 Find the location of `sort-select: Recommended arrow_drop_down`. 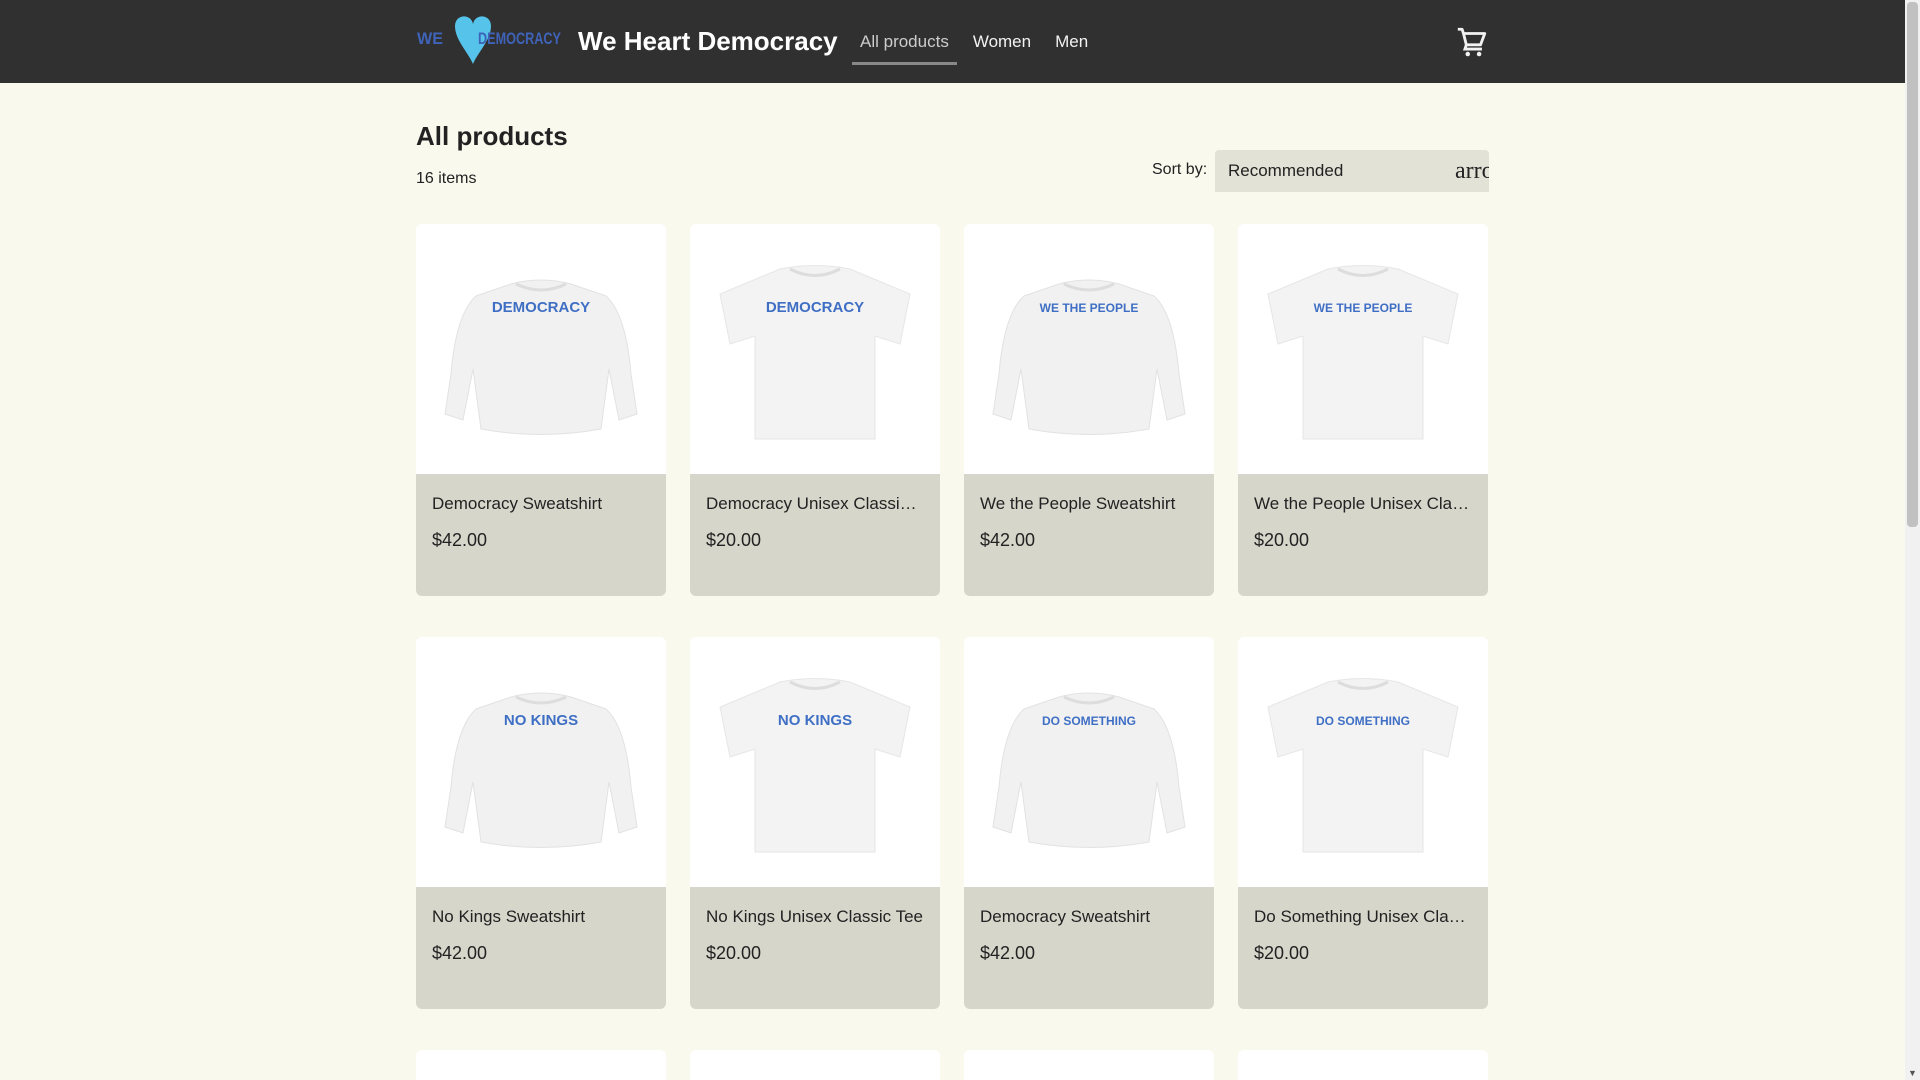

sort-select: Recommended arrow_drop_down is located at coordinates (1352, 171).